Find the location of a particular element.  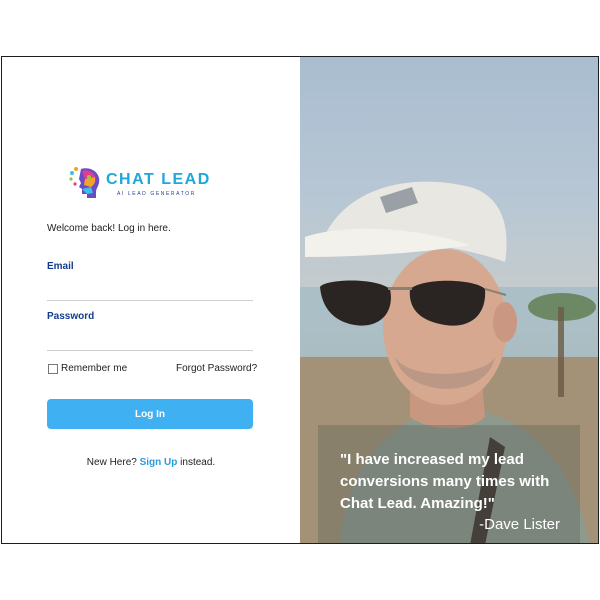

signup-prompt: New Here? Sign Up instead. is located at coordinates (151, 462).